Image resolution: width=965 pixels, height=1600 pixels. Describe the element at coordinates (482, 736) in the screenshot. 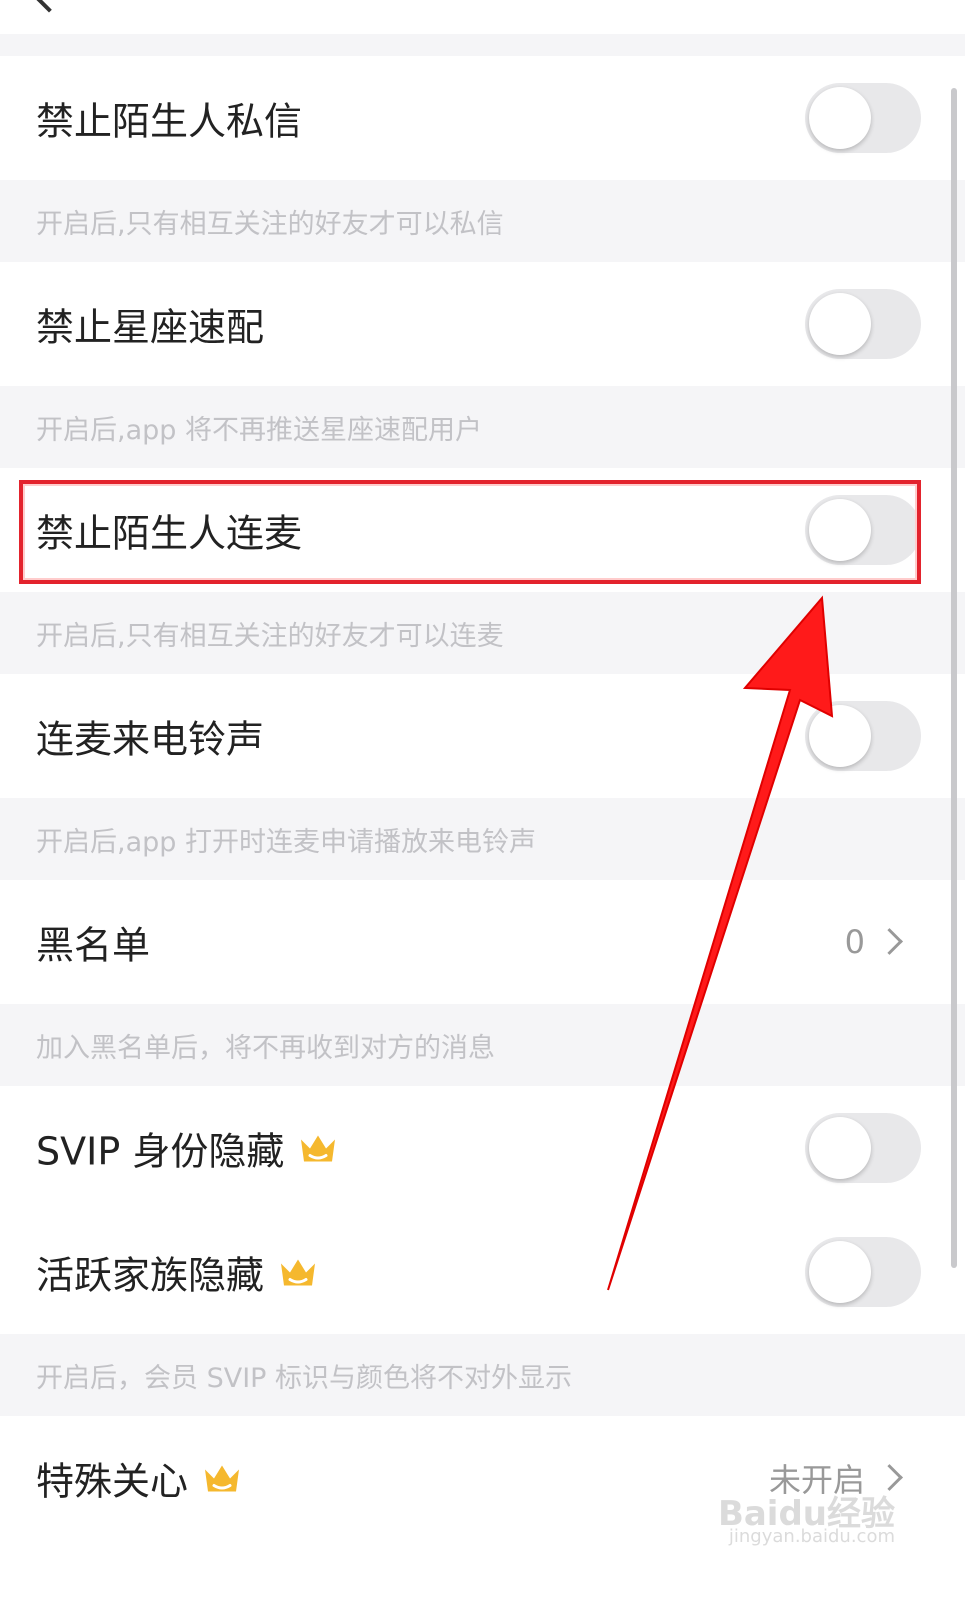

I see `setting-mic-ringtone: 连麦来电铃声` at that location.